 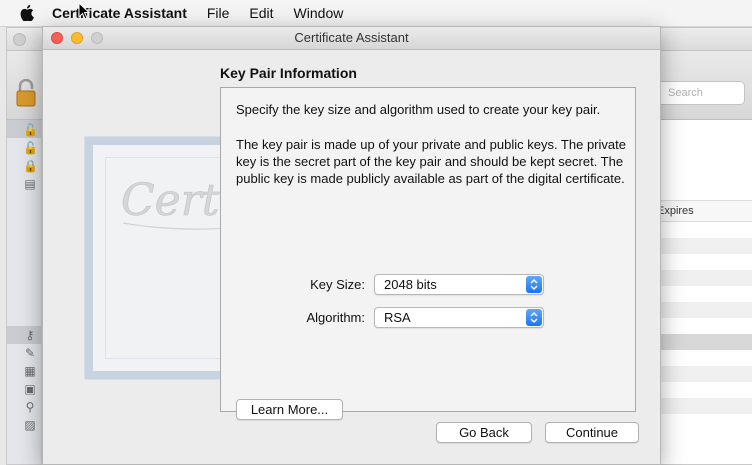 I want to click on minimize-button, so click(x=77, y=38).